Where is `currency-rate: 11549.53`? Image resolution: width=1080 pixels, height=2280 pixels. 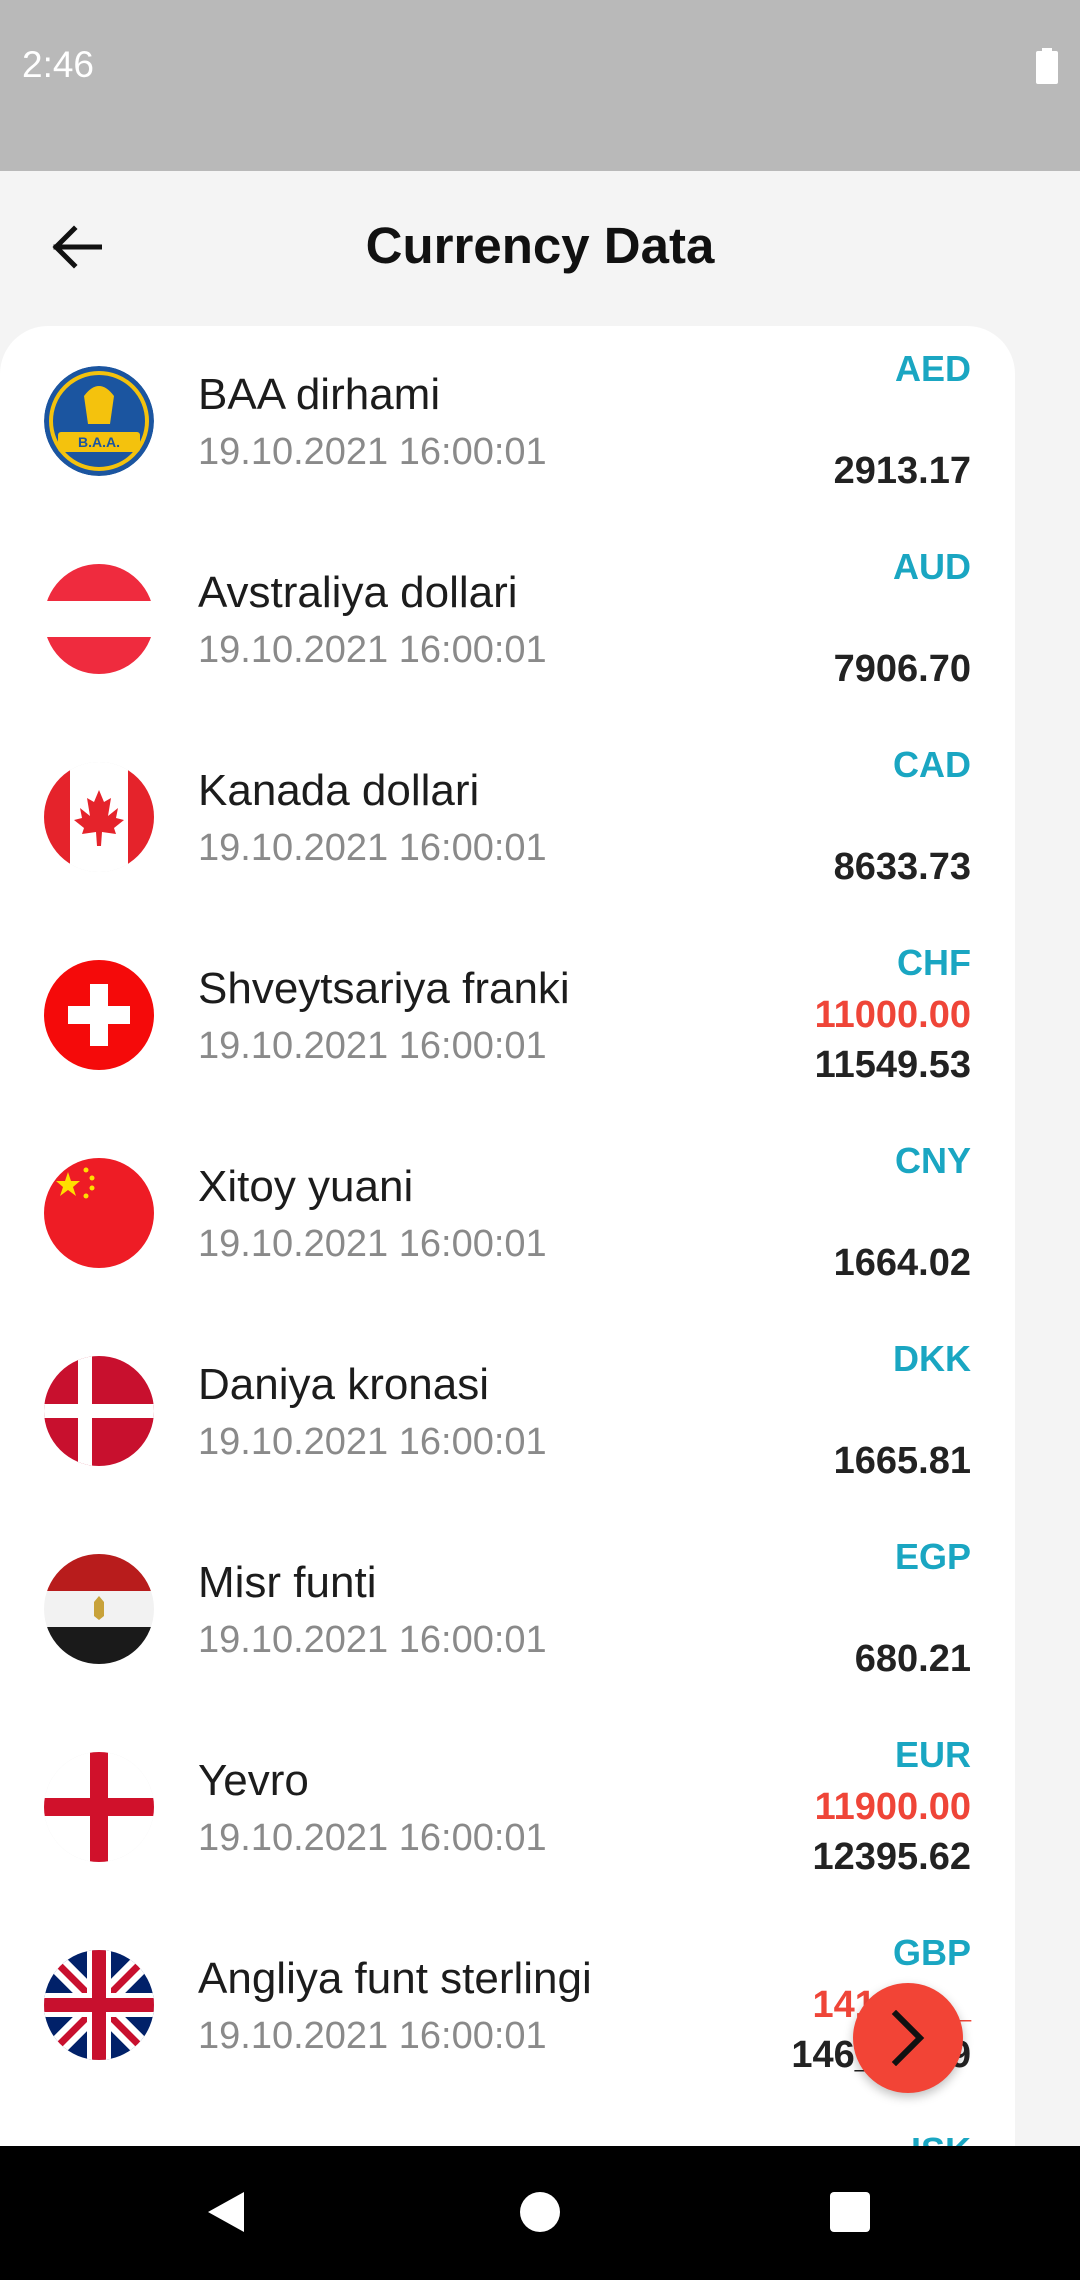 currency-rate: 11549.53 is located at coordinates (892, 1065).